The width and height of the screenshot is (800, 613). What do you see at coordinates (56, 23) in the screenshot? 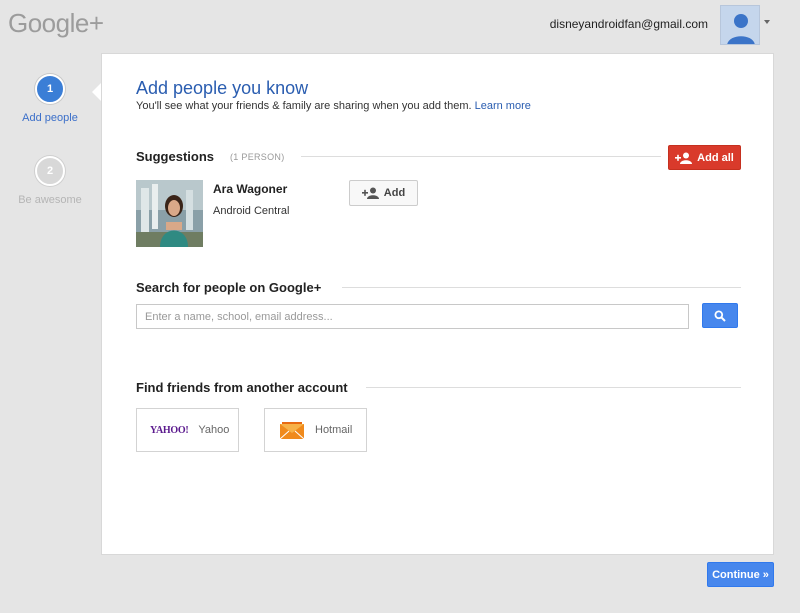
I see `google-plus-logo: Google+` at bounding box center [56, 23].